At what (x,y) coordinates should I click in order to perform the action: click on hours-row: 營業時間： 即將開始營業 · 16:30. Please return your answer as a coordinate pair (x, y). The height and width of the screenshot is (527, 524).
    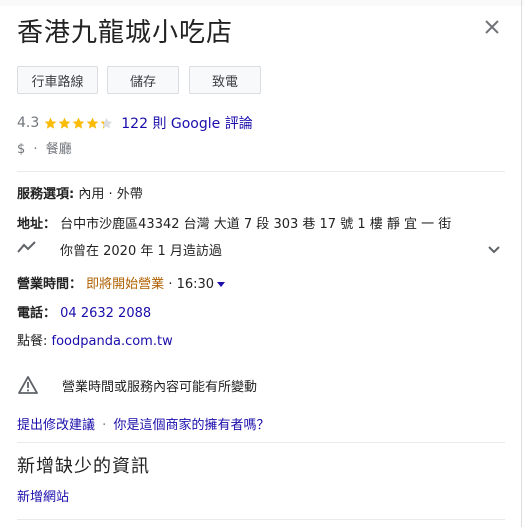
    Looking at the image, I should click on (121, 282).